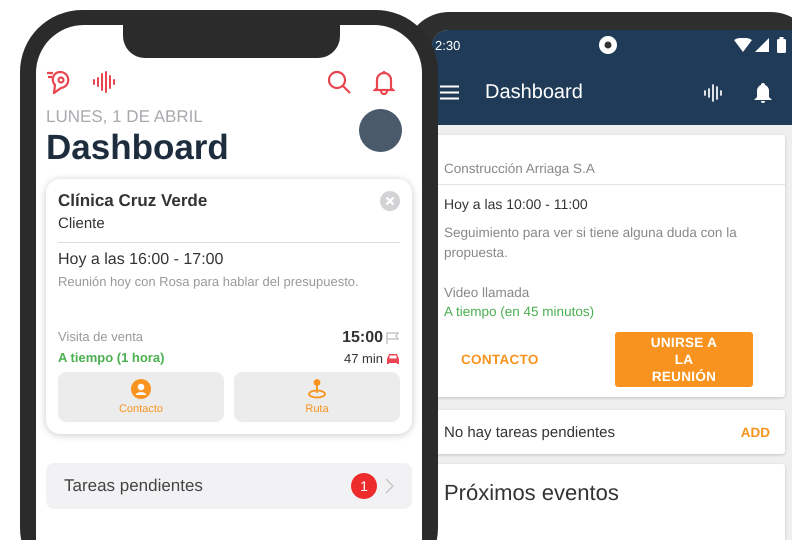  What do you see at coordinates (608, 45) in the screenshot?
I see `camera-icon` at bounding box center [608, 45].